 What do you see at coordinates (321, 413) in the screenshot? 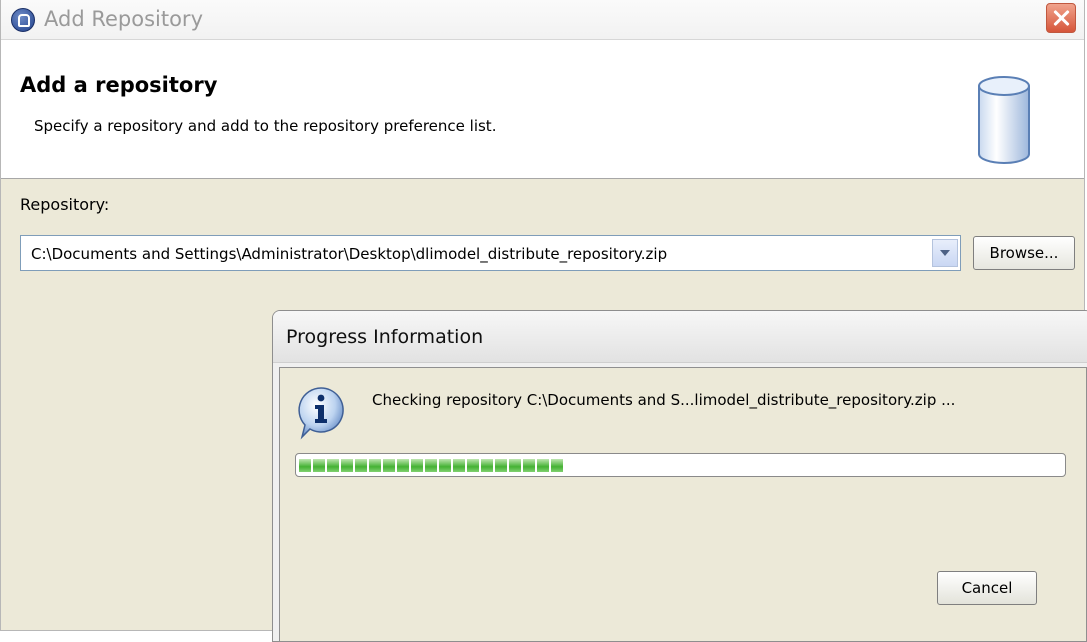
I see `info-icon` at bounding box center [321, 413].